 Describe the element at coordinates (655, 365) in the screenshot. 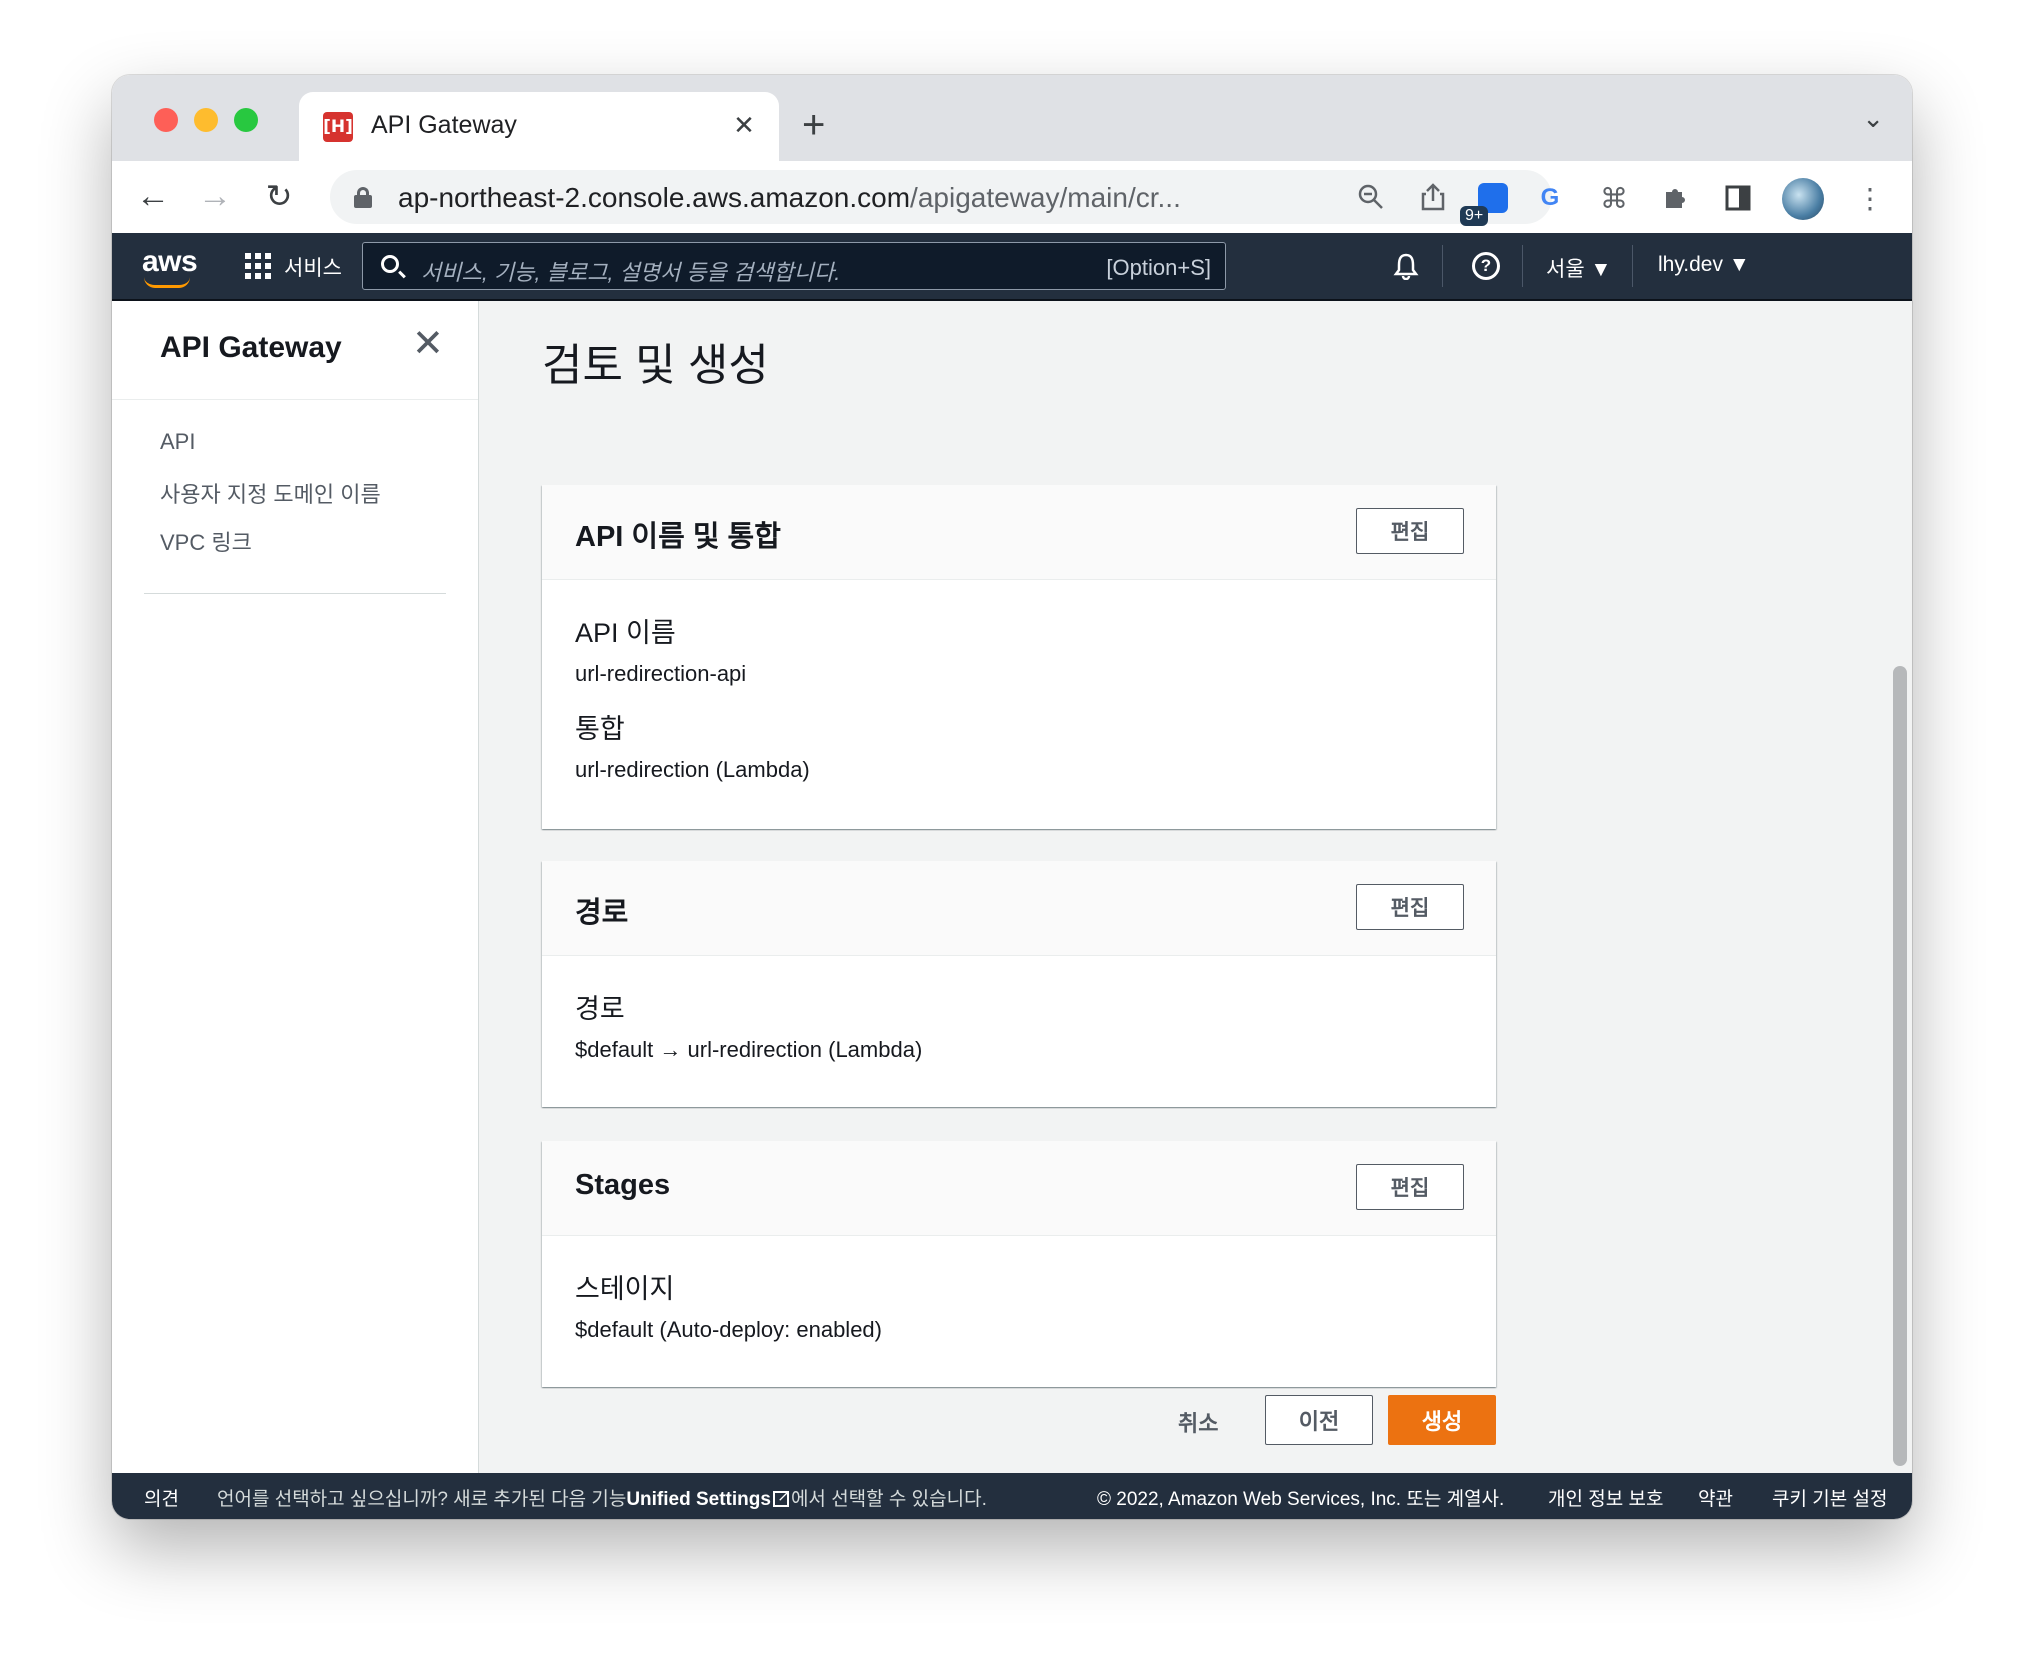

I see `page-title: 검토 및 생성` at that location.